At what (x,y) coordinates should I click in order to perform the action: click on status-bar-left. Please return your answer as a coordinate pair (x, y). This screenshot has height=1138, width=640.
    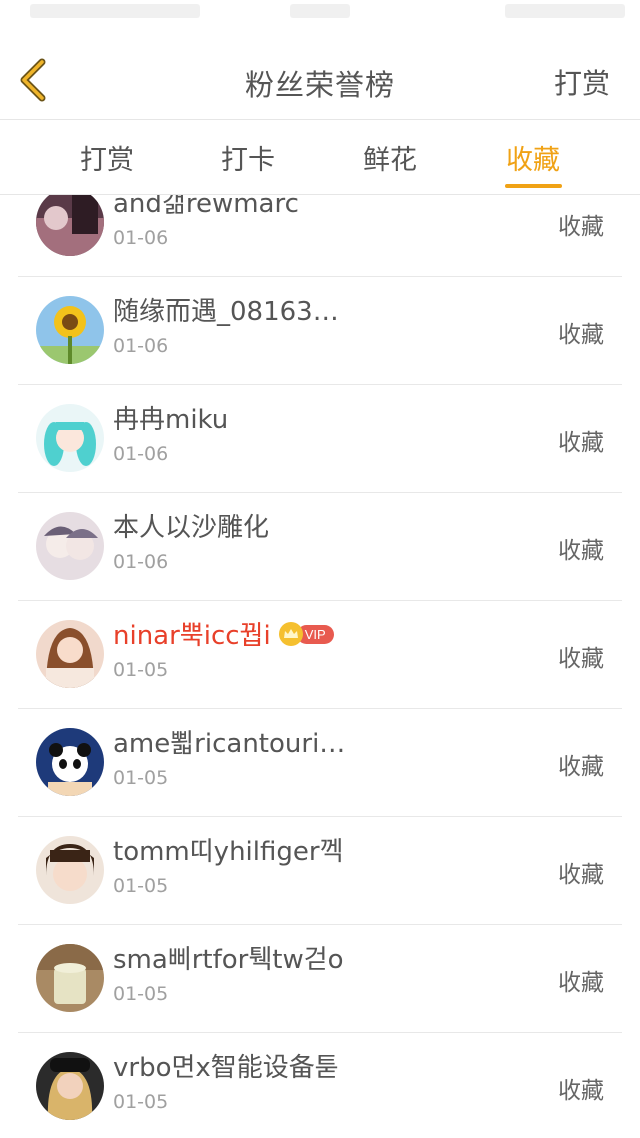
    Looking at the image, I should click on (115, 11).